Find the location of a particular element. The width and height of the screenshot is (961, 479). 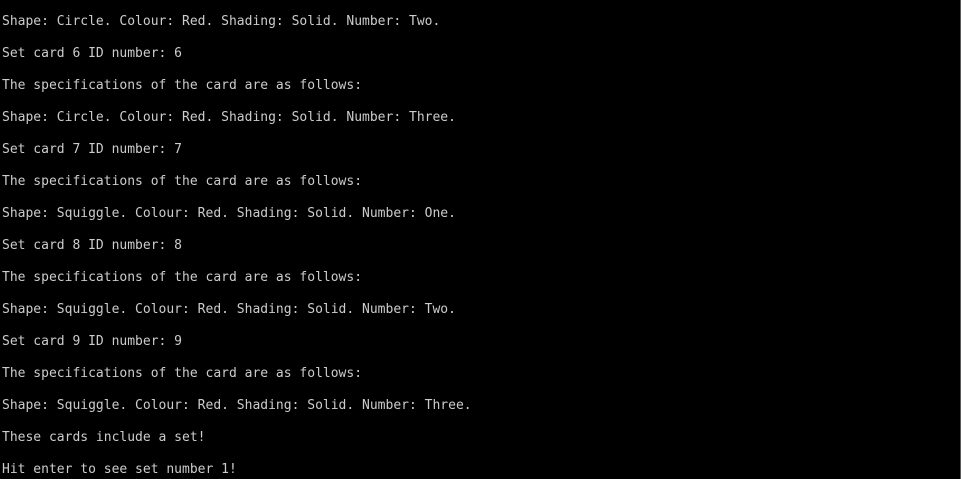

output-line-card-id: Set card 8 ID number: 8 is located at coordinates (92, 245).